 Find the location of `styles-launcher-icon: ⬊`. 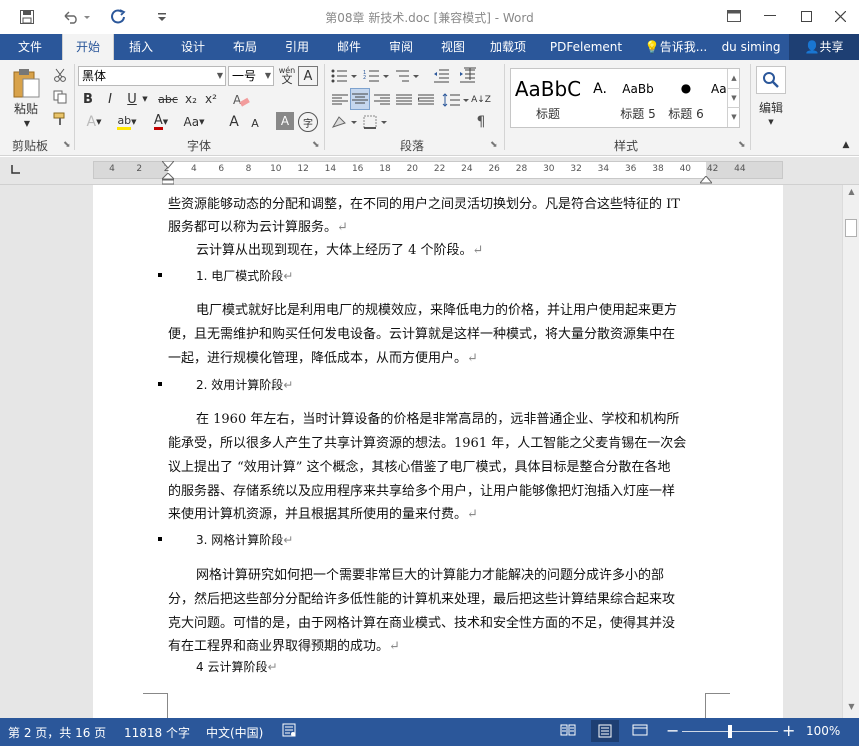

styles-launcher-icon: ⬊ is located at coordinates (742, 145).